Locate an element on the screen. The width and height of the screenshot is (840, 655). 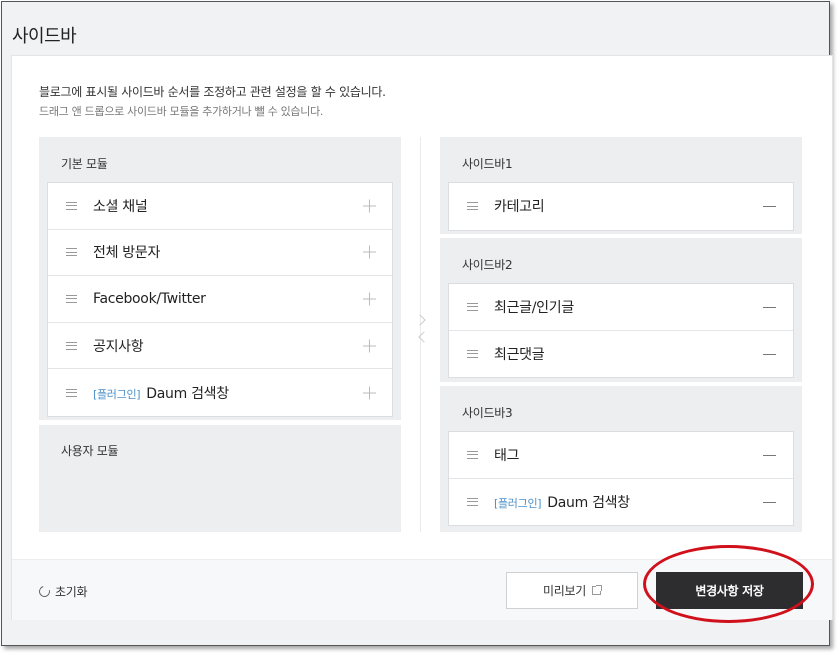
preview-label: 미리보기 is located at coordinates (564, 591).